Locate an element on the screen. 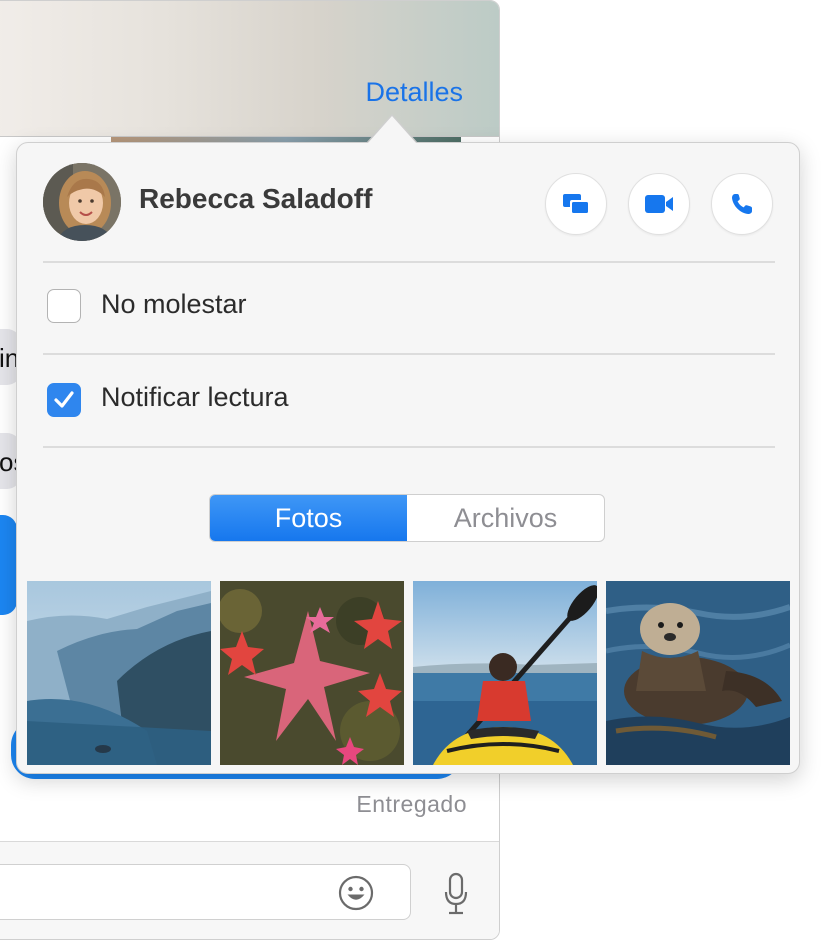 The image size is (830, 942). photo-thumbnail-kayak is located at coordinates (505, 673).